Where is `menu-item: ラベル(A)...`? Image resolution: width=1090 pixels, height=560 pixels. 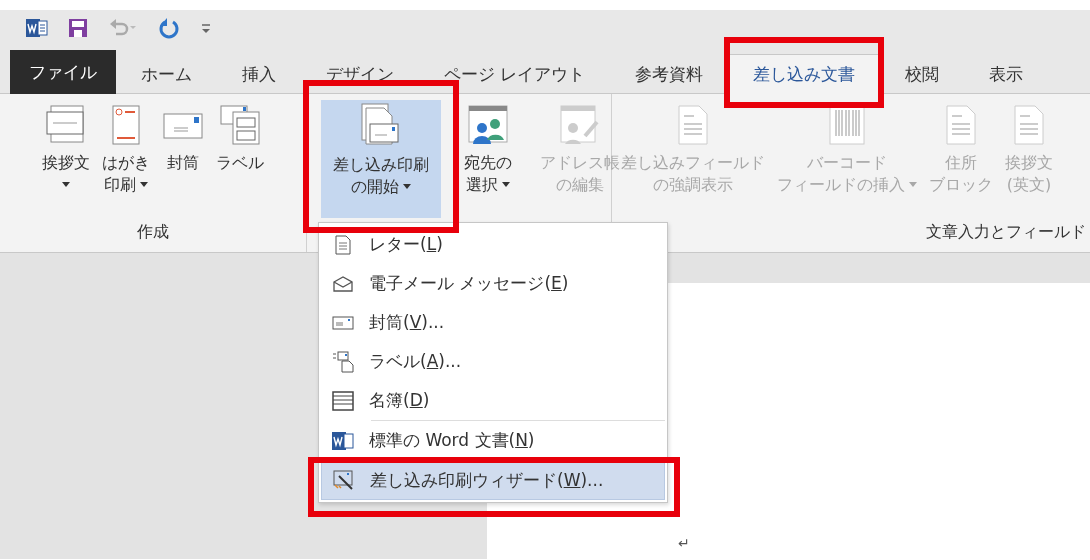
menu-item: ラベル(A)... is located at coordinates (493, 361).